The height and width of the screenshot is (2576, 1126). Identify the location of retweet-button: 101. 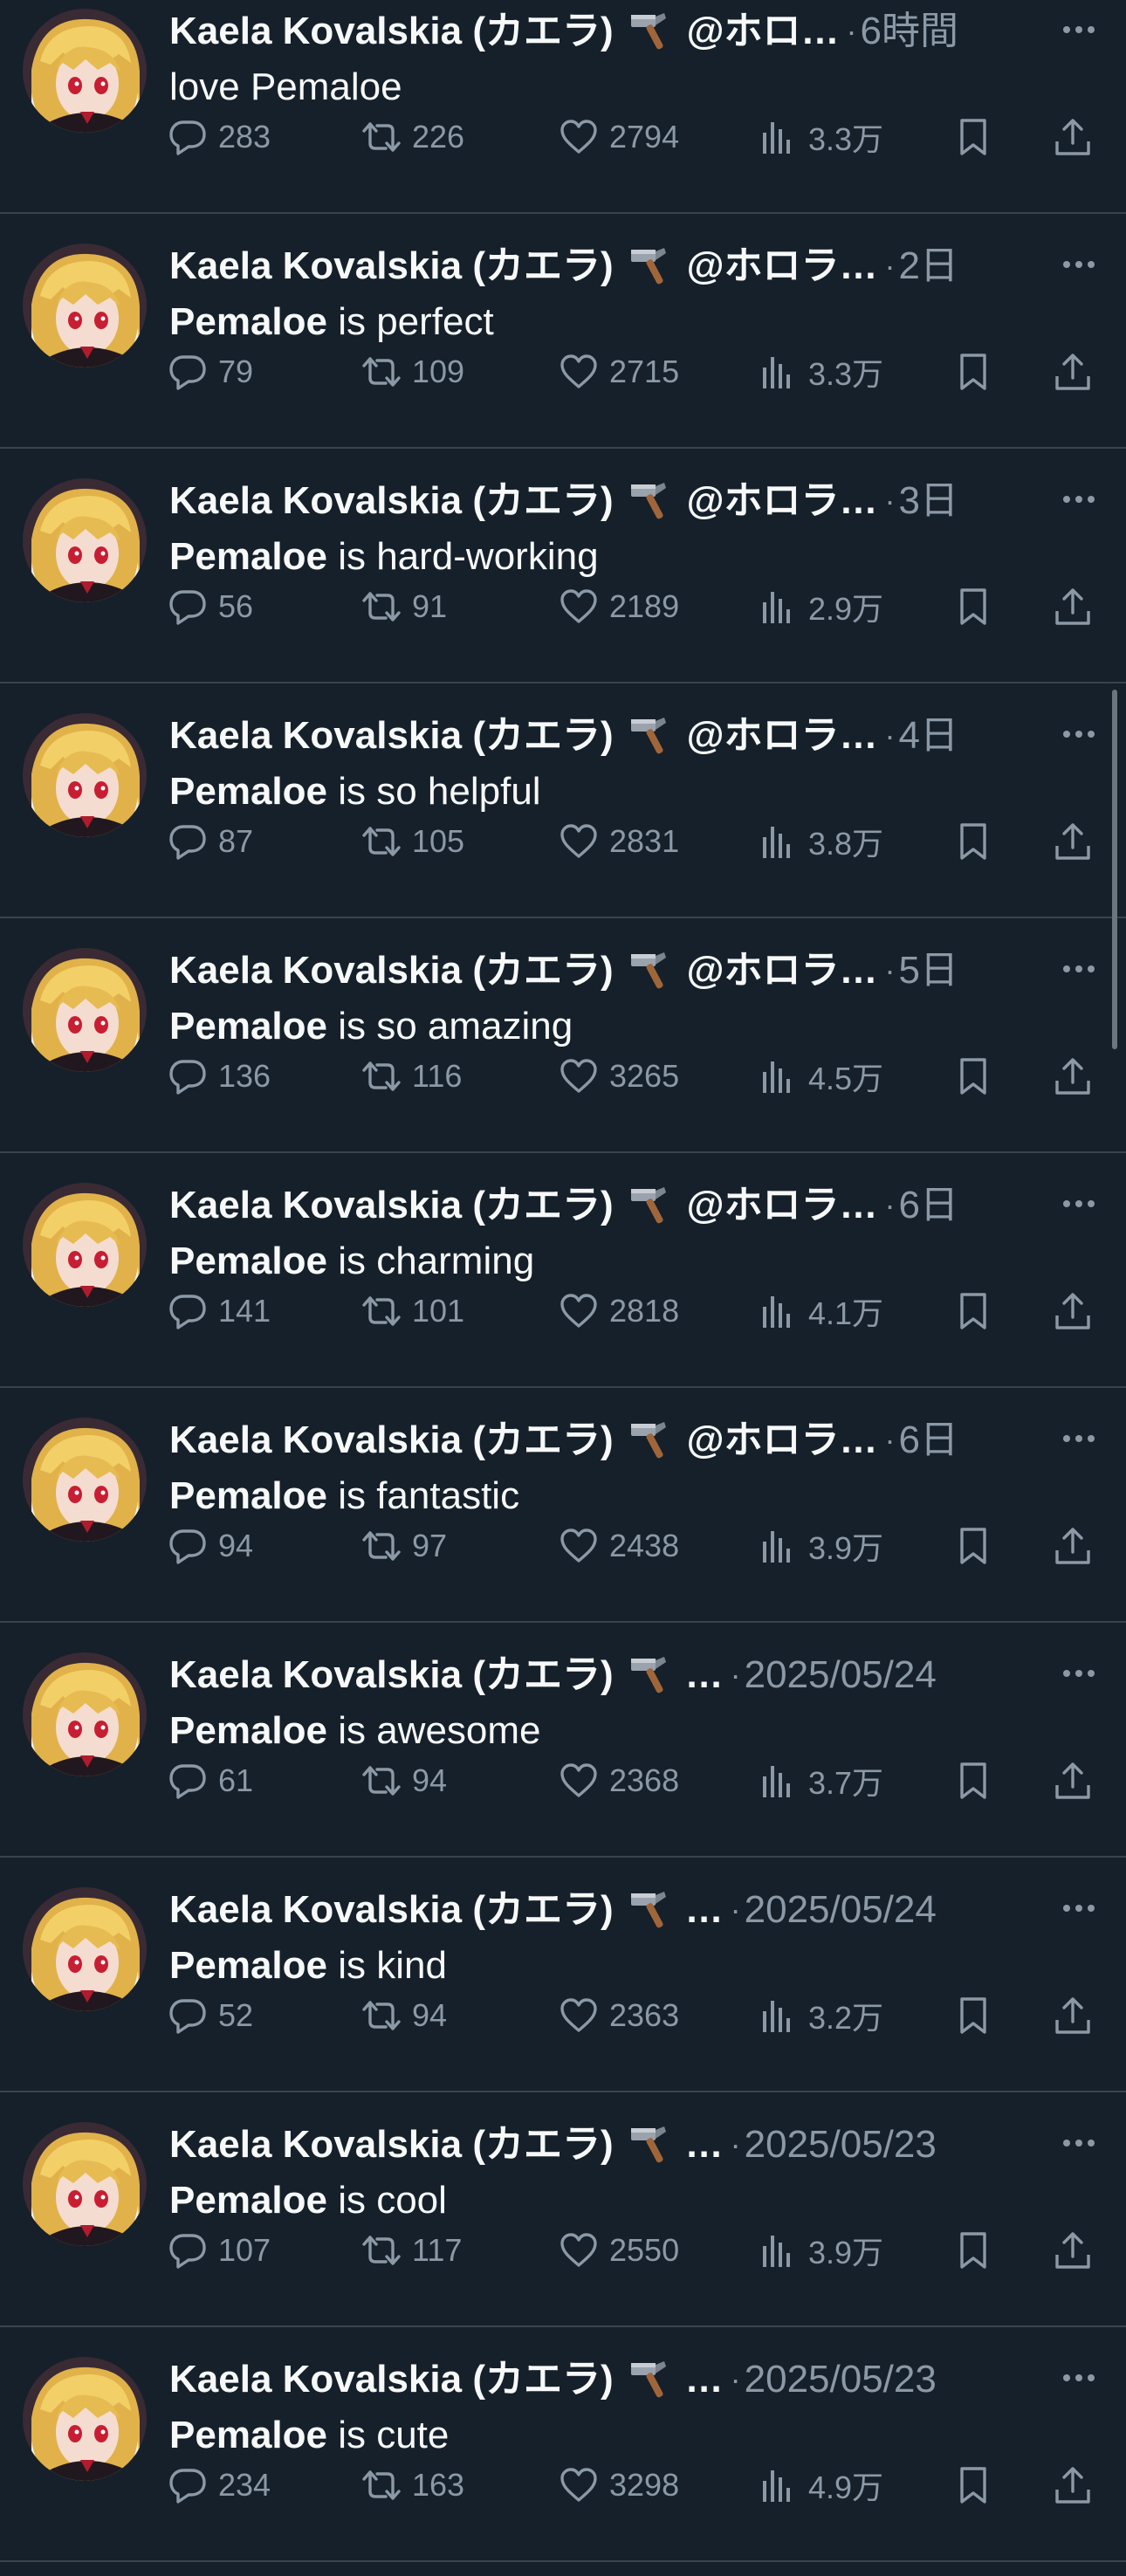
(412, 1311).